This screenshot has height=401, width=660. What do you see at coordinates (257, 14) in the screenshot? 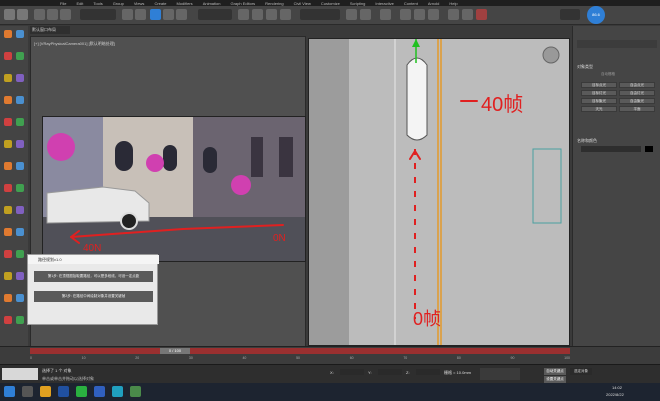
I see `snap-icon` at bounding box center [257, 14].